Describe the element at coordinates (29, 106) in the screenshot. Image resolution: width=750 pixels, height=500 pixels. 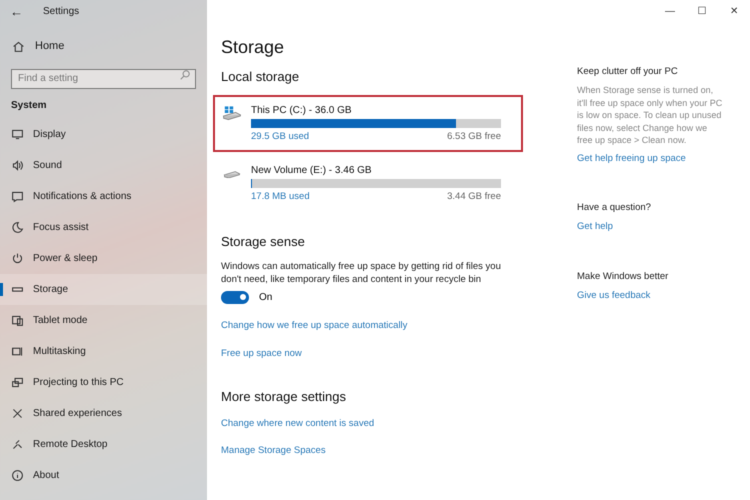
I see `section-heading: System` at that location.